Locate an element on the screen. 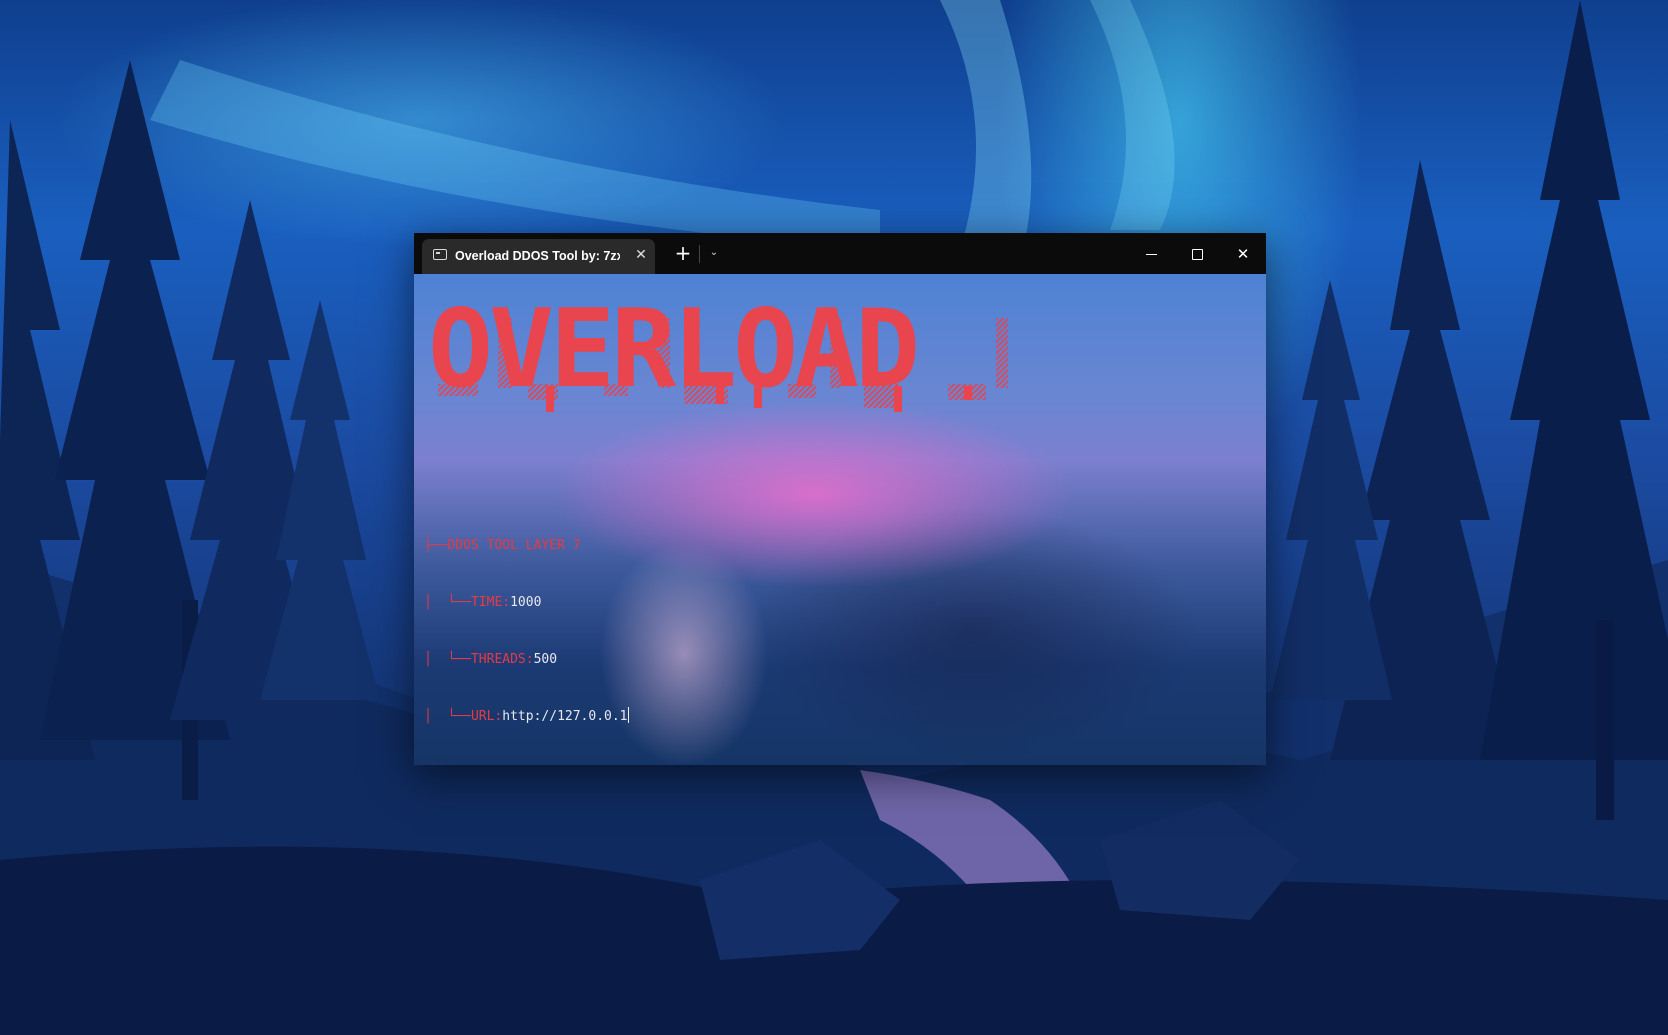 The width and height of the screenshot is (1668, 1035). threads-label: THREADS: is located at coordinates (502, 659).